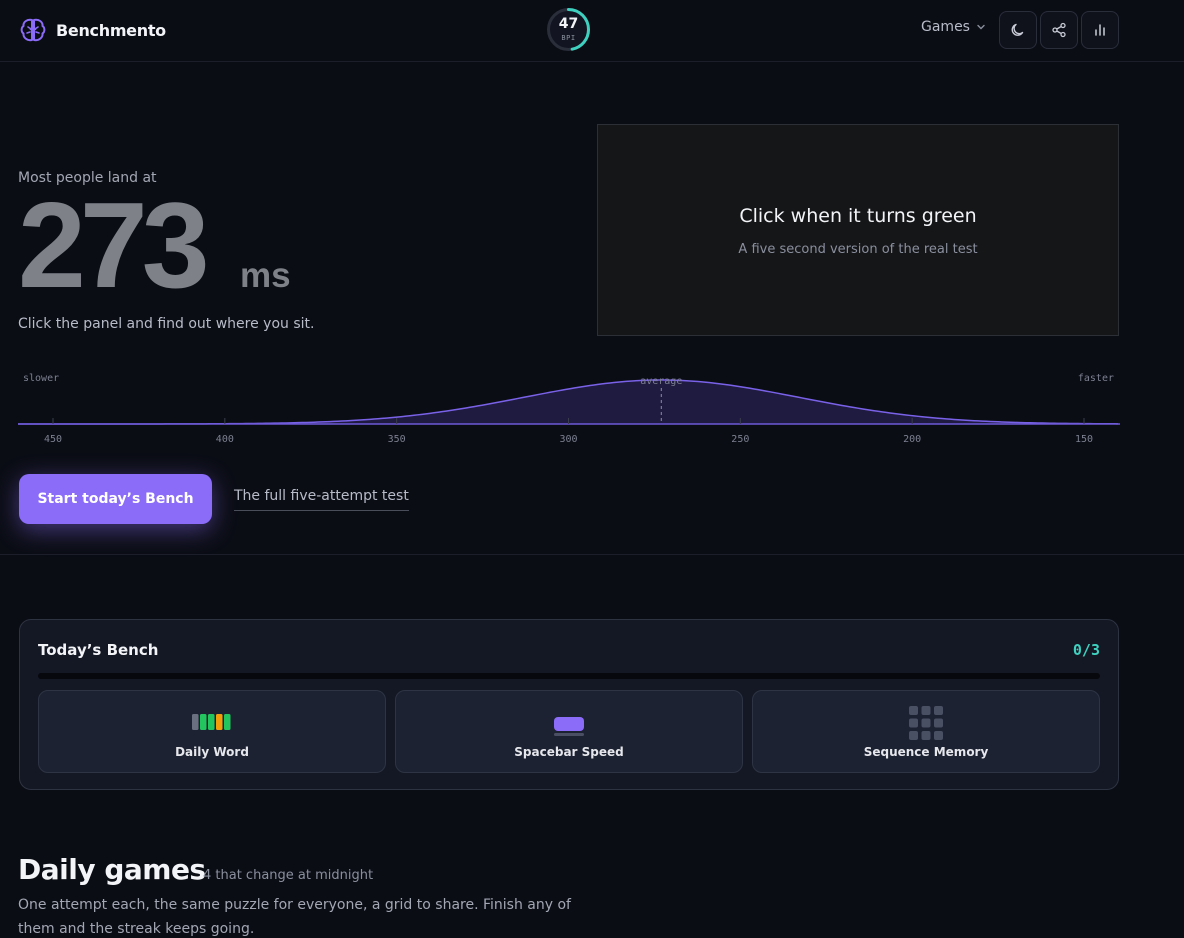 The width and height of the screenshot is (1184, 938). I want to click on slower-label: slower, so click(41, 378).